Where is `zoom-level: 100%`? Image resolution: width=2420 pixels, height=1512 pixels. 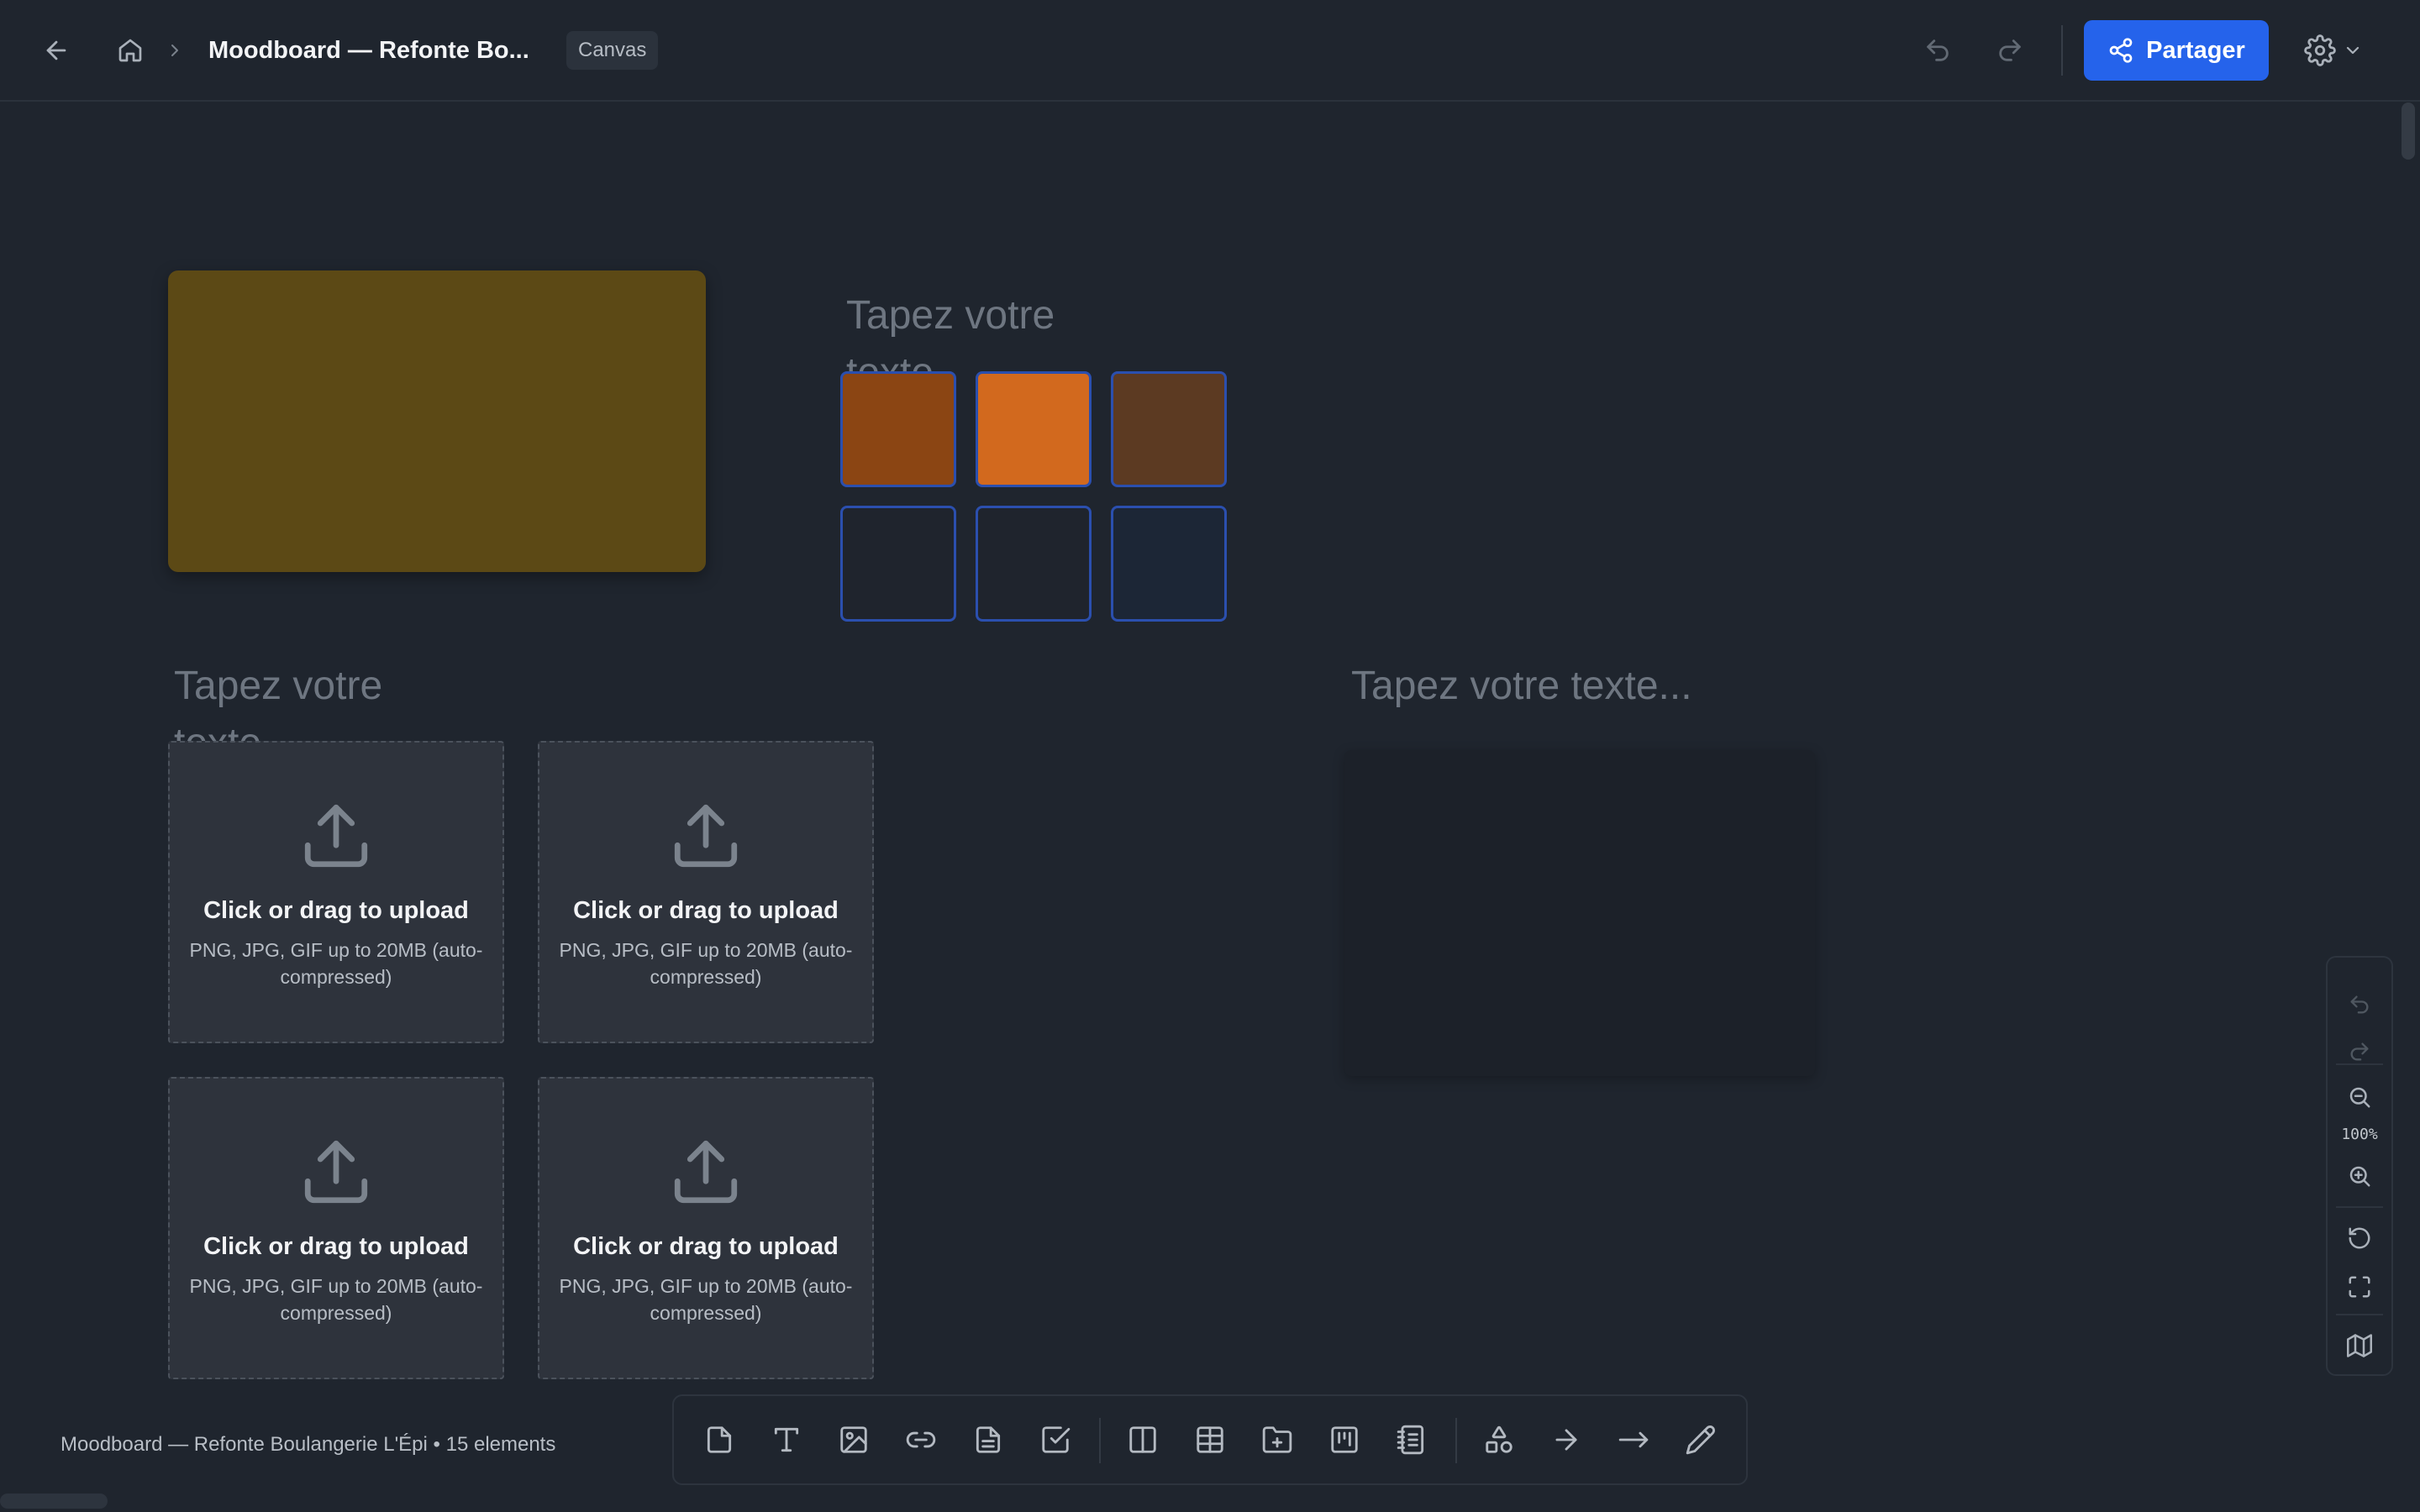
zoom-level: 100% is located at coordinates (2359, 1134).